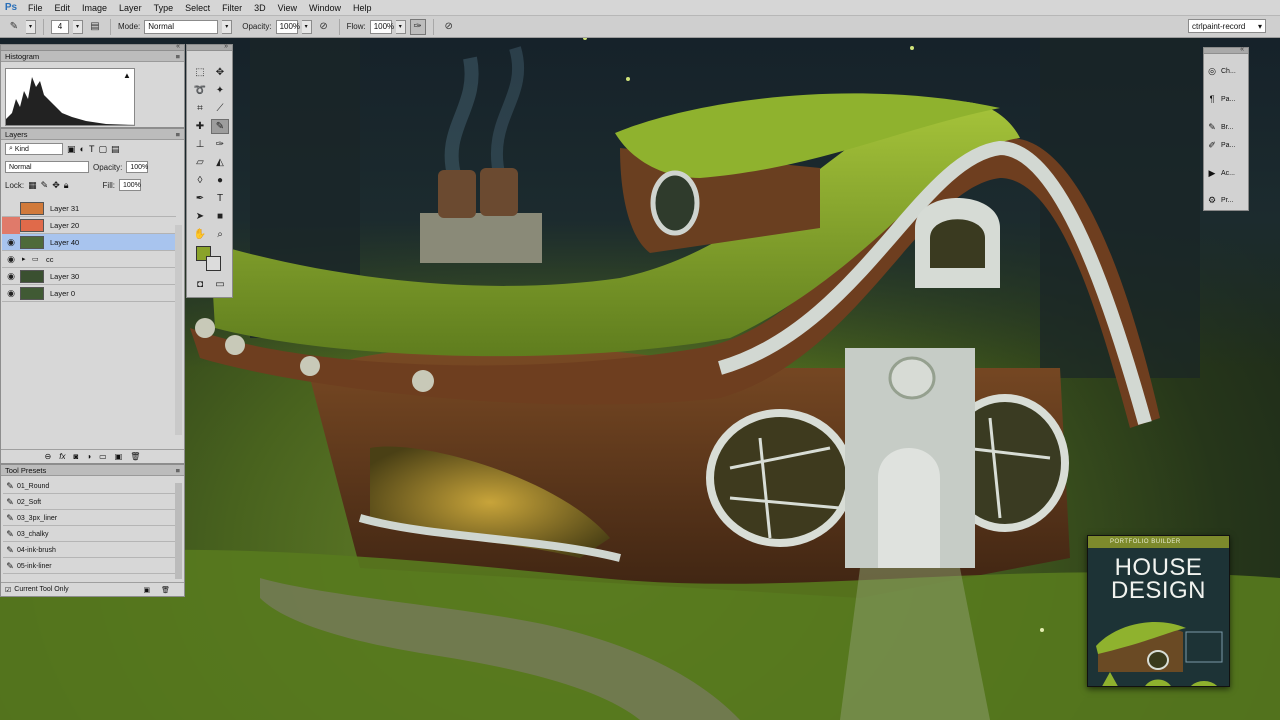 Image resolution: width=1280 pixels, height=720 pixels. I want to click on histogram-tab: Histogram ≡, so click(92, 56).